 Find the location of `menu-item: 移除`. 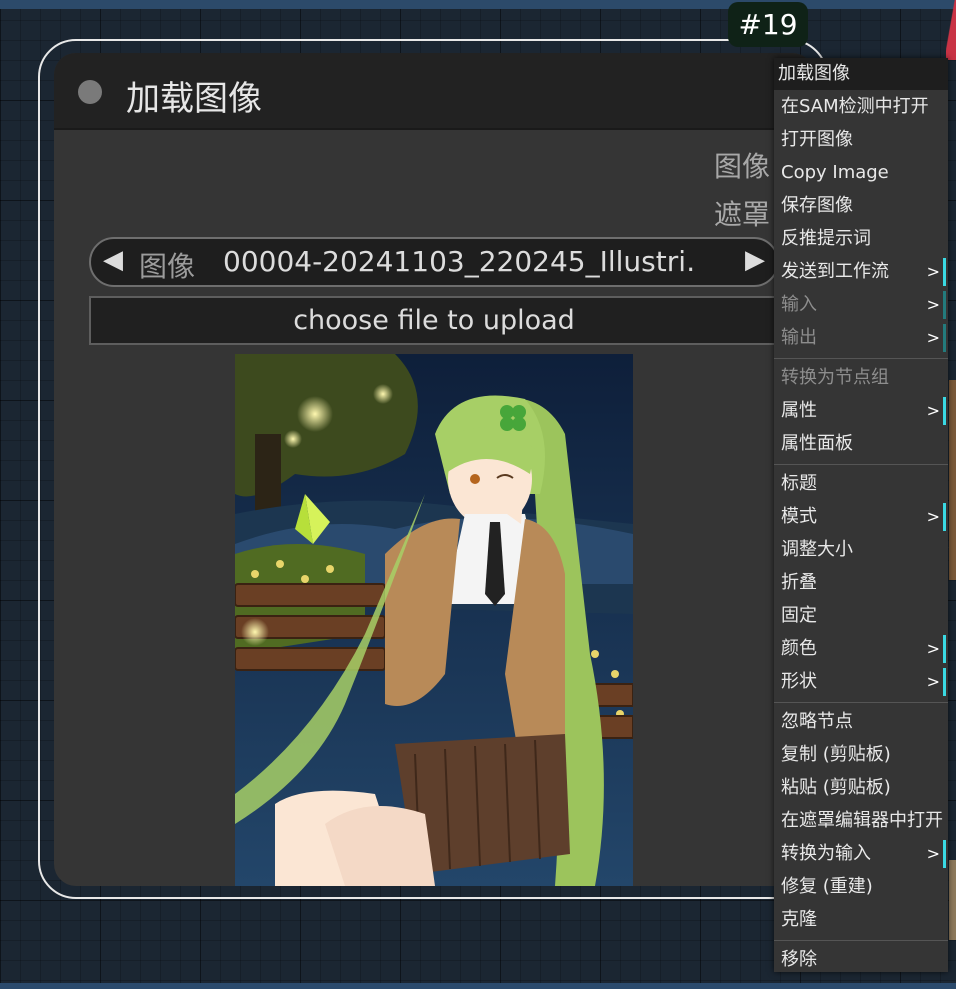

menu-item: 移除 is located at coordinates (861, 960).